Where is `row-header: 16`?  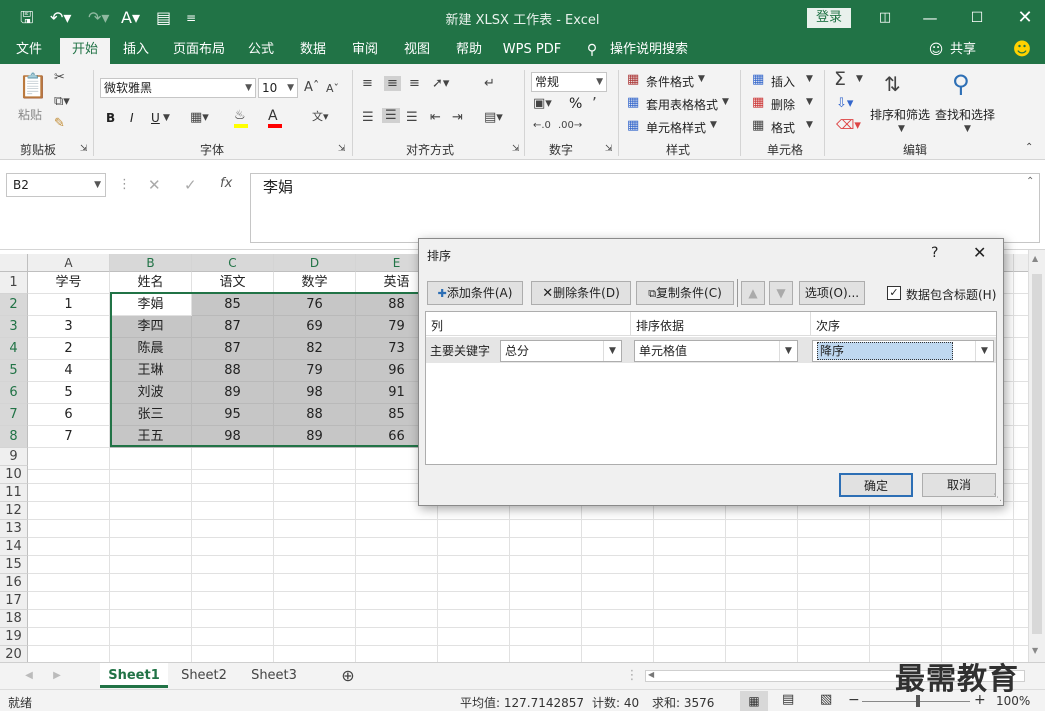
row-header: 16 is located at coordinates (14, 583).